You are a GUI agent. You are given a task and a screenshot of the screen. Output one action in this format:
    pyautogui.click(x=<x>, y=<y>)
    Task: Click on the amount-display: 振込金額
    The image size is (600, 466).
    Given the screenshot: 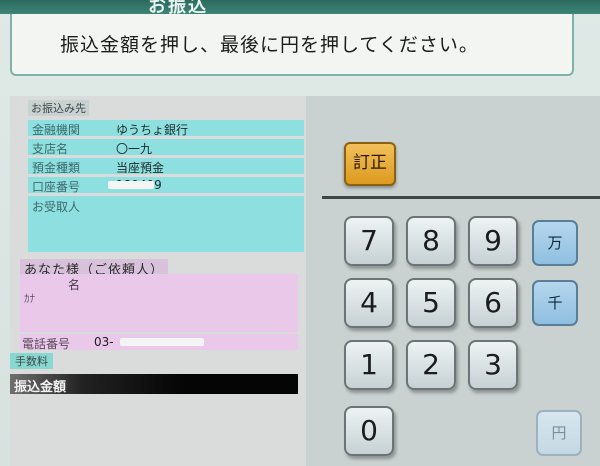 What is the action you would take?
    pyautogui.click(x=154, y=384)
    